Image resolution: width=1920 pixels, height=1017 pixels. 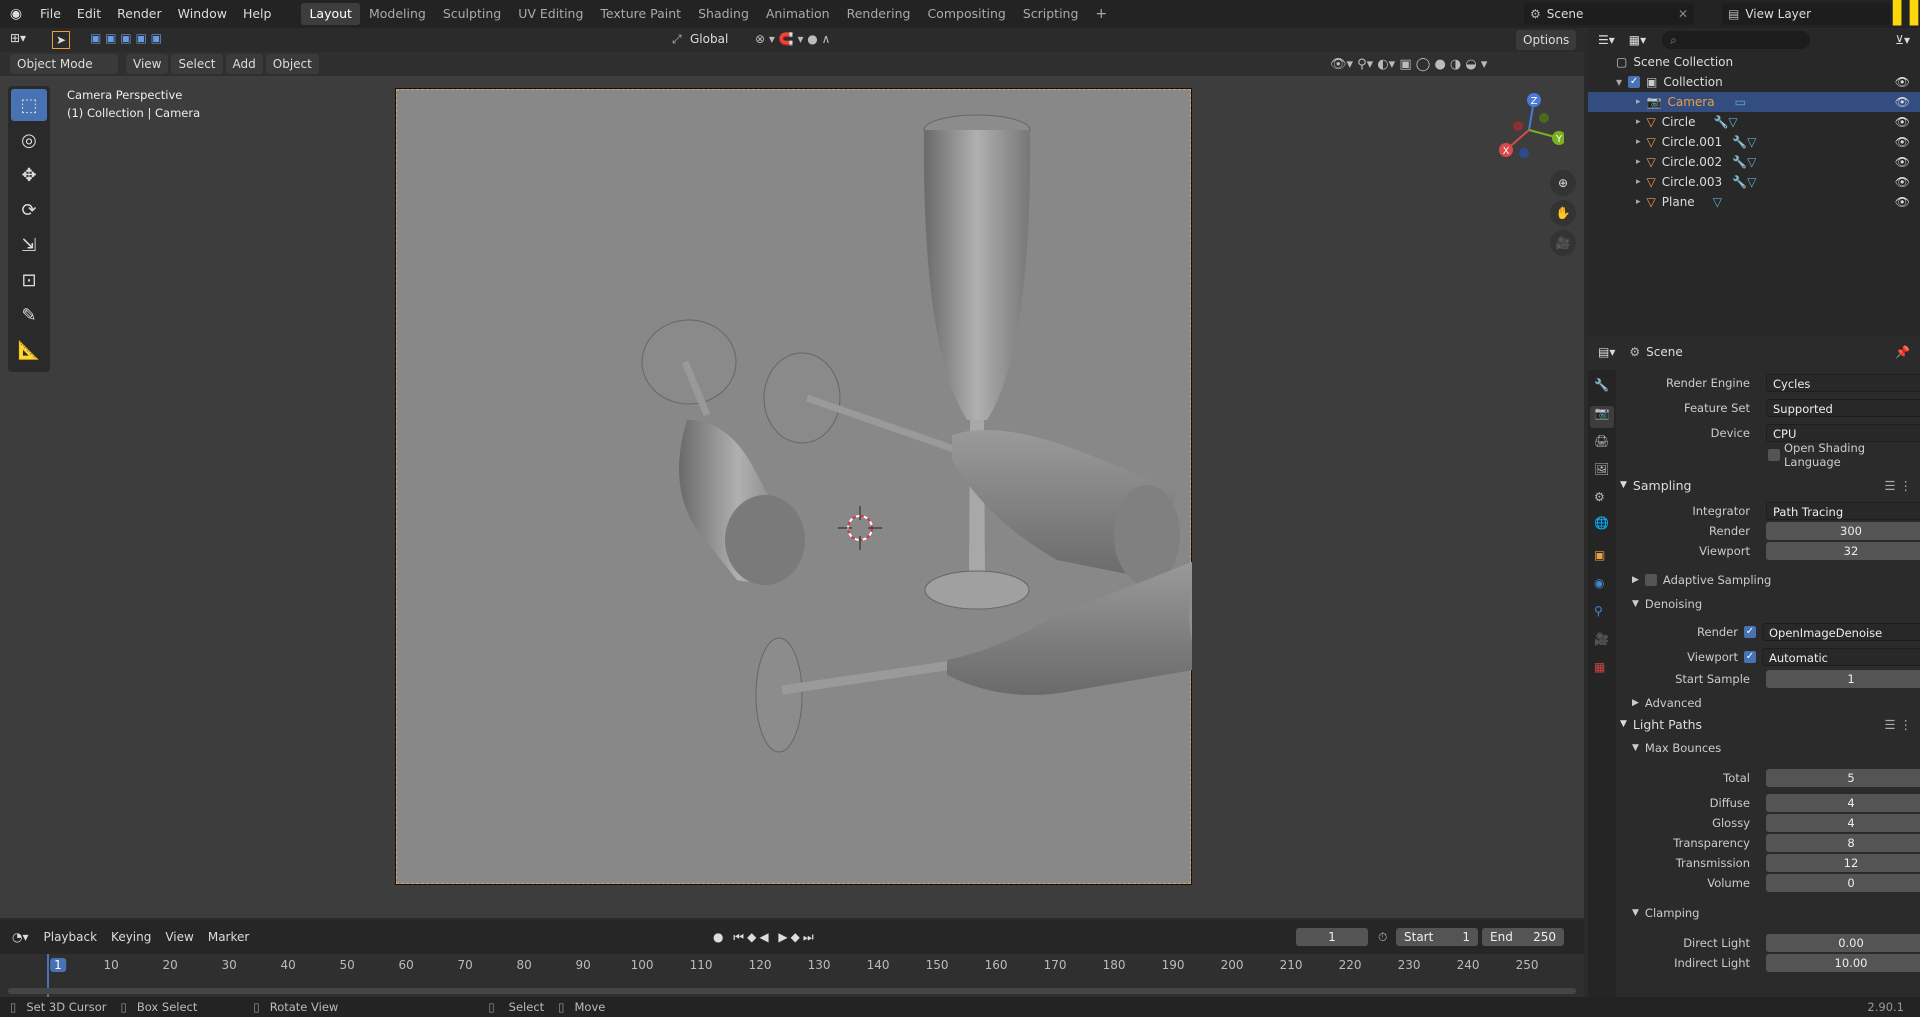 I want to click on collection-row: ▾ ✓ ▣ Collection 👁, so click(x=1754, y=82).